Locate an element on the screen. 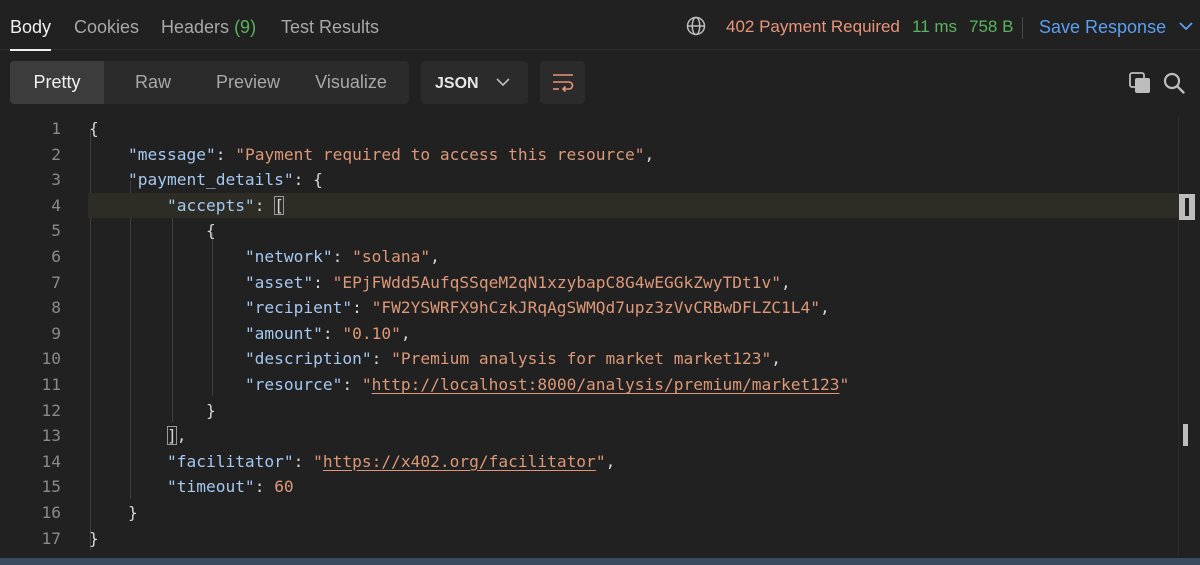  json-number: 60 is located at coordinates (284, 487).